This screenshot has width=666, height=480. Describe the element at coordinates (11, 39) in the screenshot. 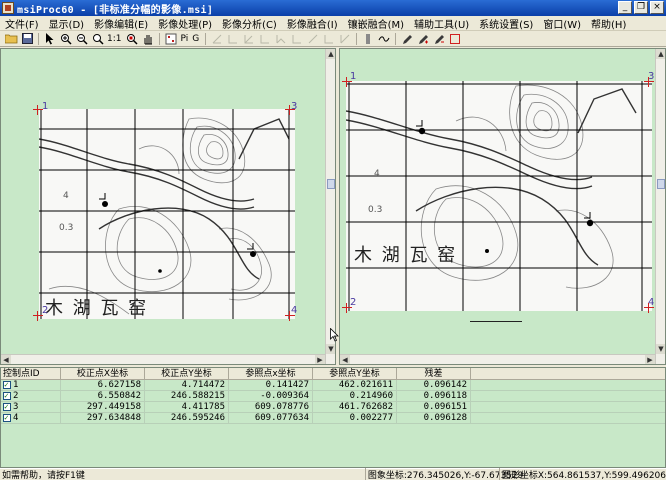

I see `open-folder-icon` at that location.